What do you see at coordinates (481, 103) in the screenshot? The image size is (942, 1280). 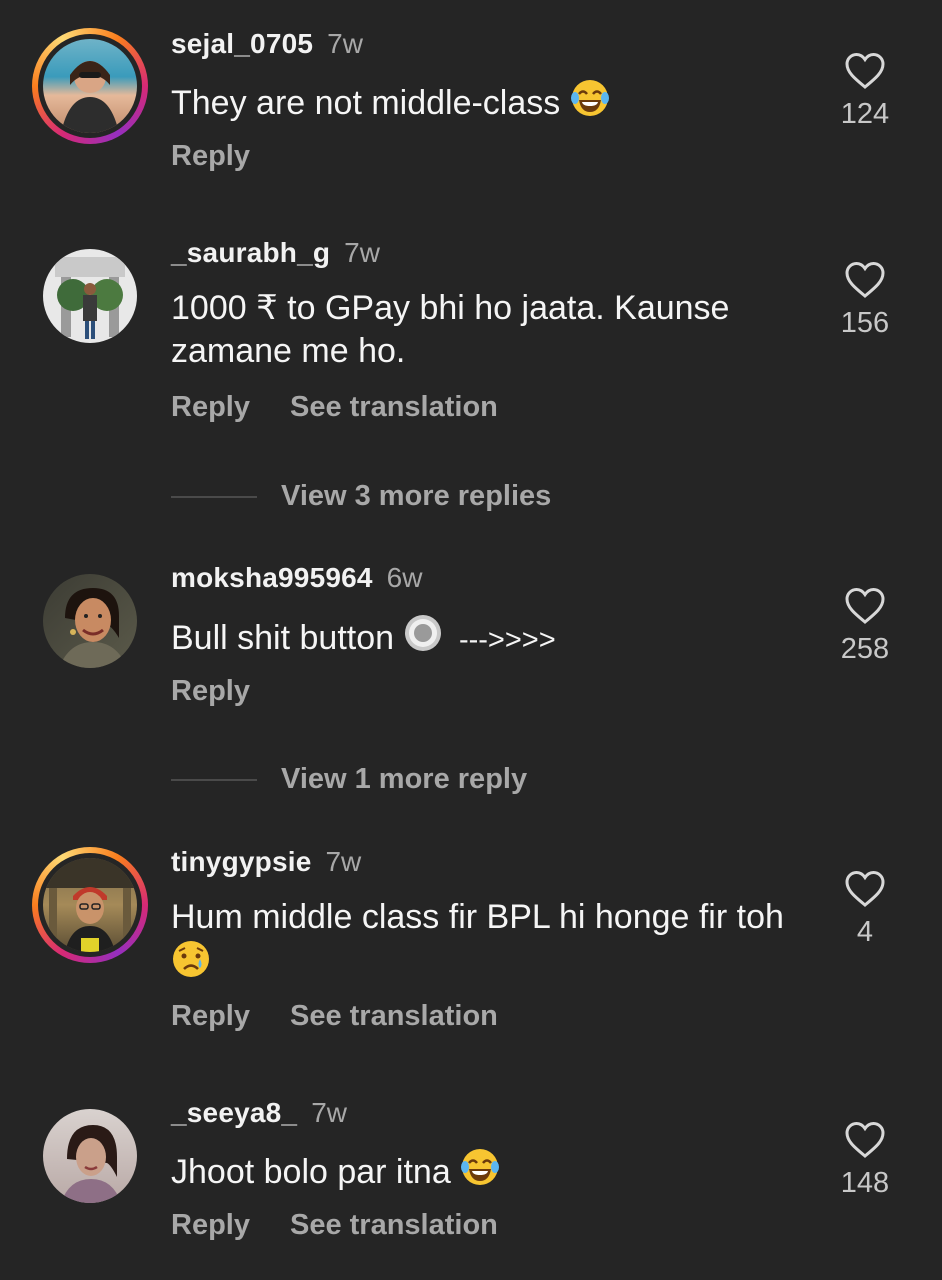 I see `comment-text: They are not middle-class` at bounding box center [481, 103].